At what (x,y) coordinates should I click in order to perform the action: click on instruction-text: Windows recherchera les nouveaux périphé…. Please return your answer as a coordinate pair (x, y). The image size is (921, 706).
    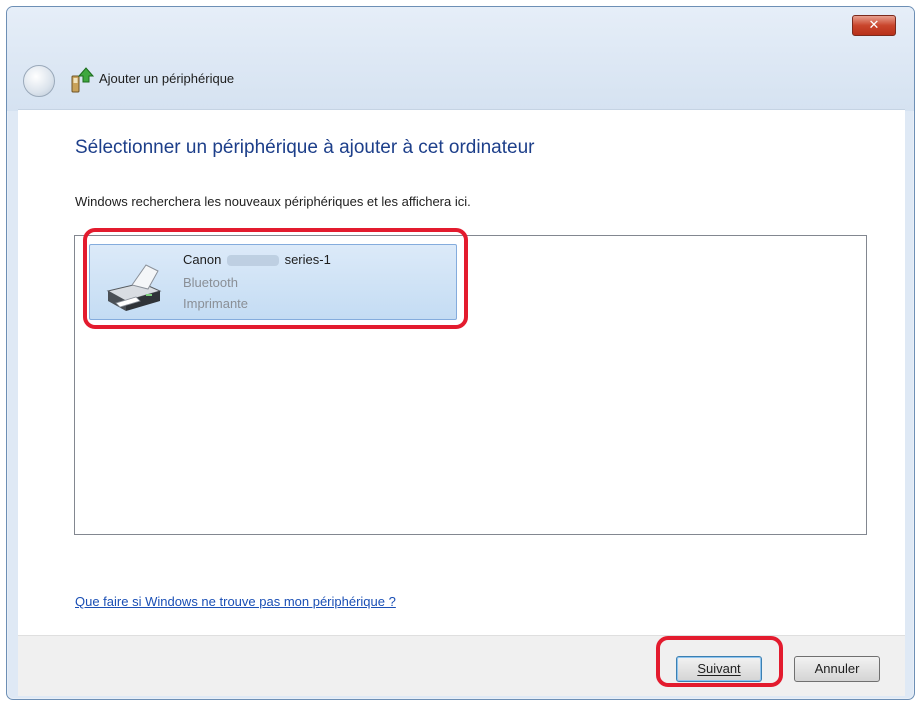
    Looking at the image, I should click on (273, 201).